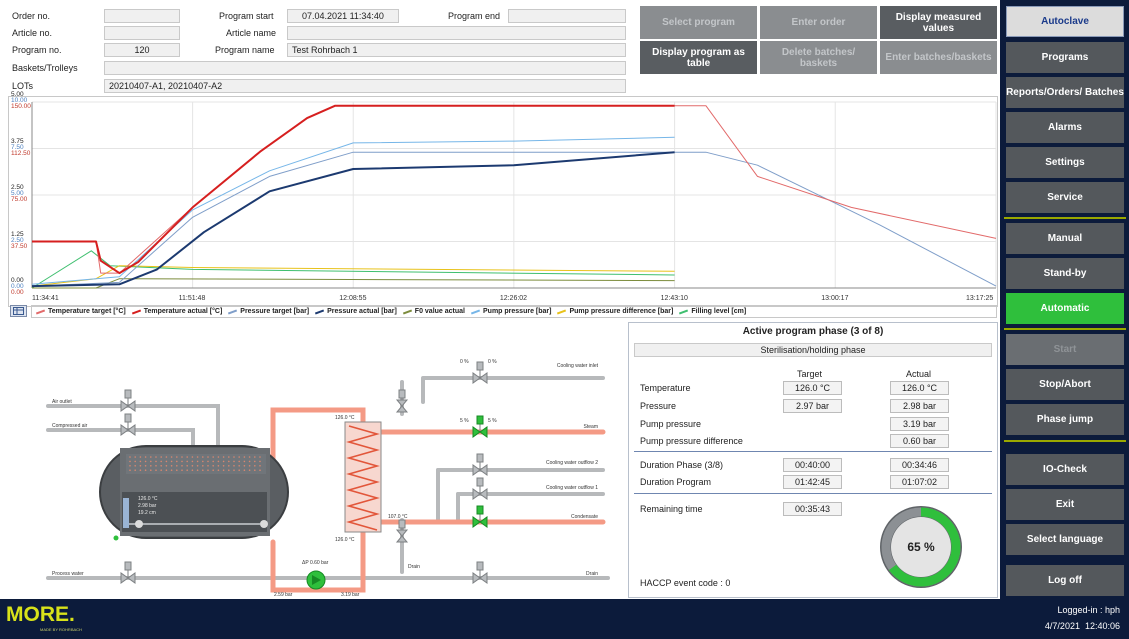  I want to click on x-tick-label: 11:34:41, so click(45, 298).